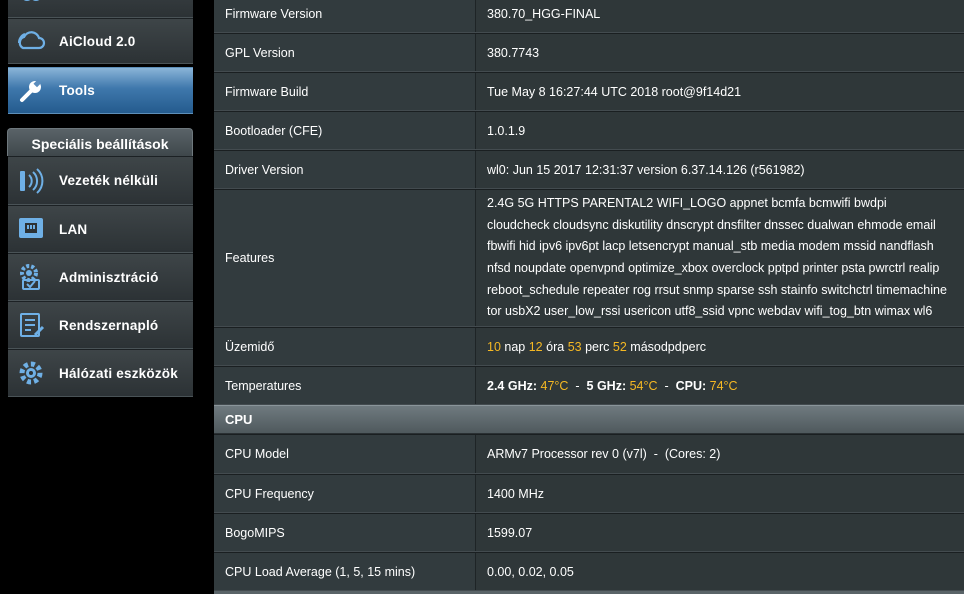 The image size is (964, 594). What do you see at coordinates (345, 52) in the screenshot?
I see `row-label: GPL Version` at bounding box center [345, 52].